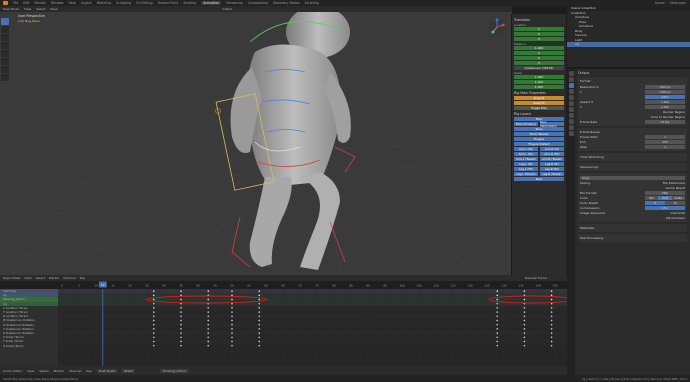 The image size is (690, 382). I want to click on render-region-checkbox: Render Region, so click(674, 112).